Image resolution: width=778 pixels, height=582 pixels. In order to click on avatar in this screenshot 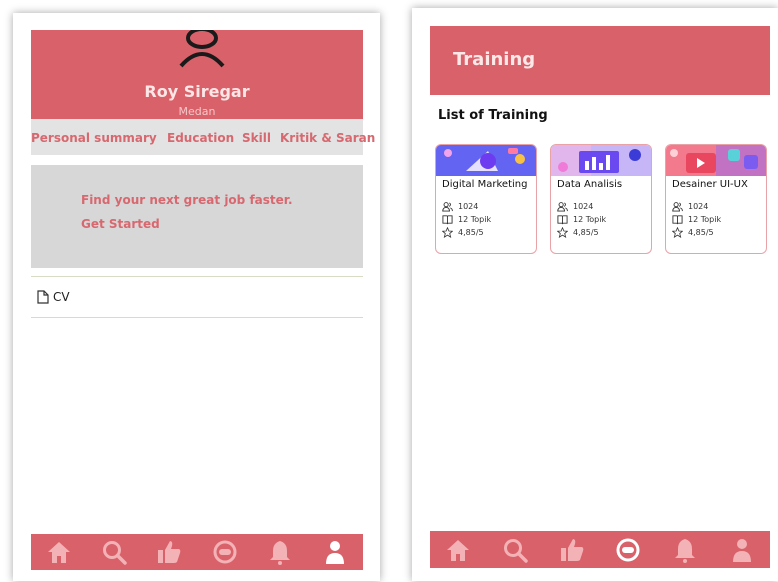, I will do `click(202, 49)`.